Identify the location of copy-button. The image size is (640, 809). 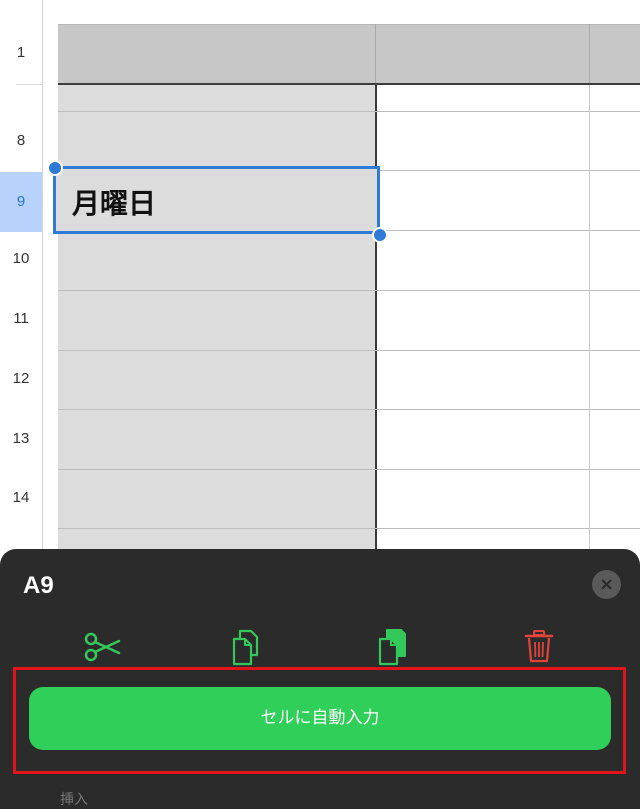
(248, 647).